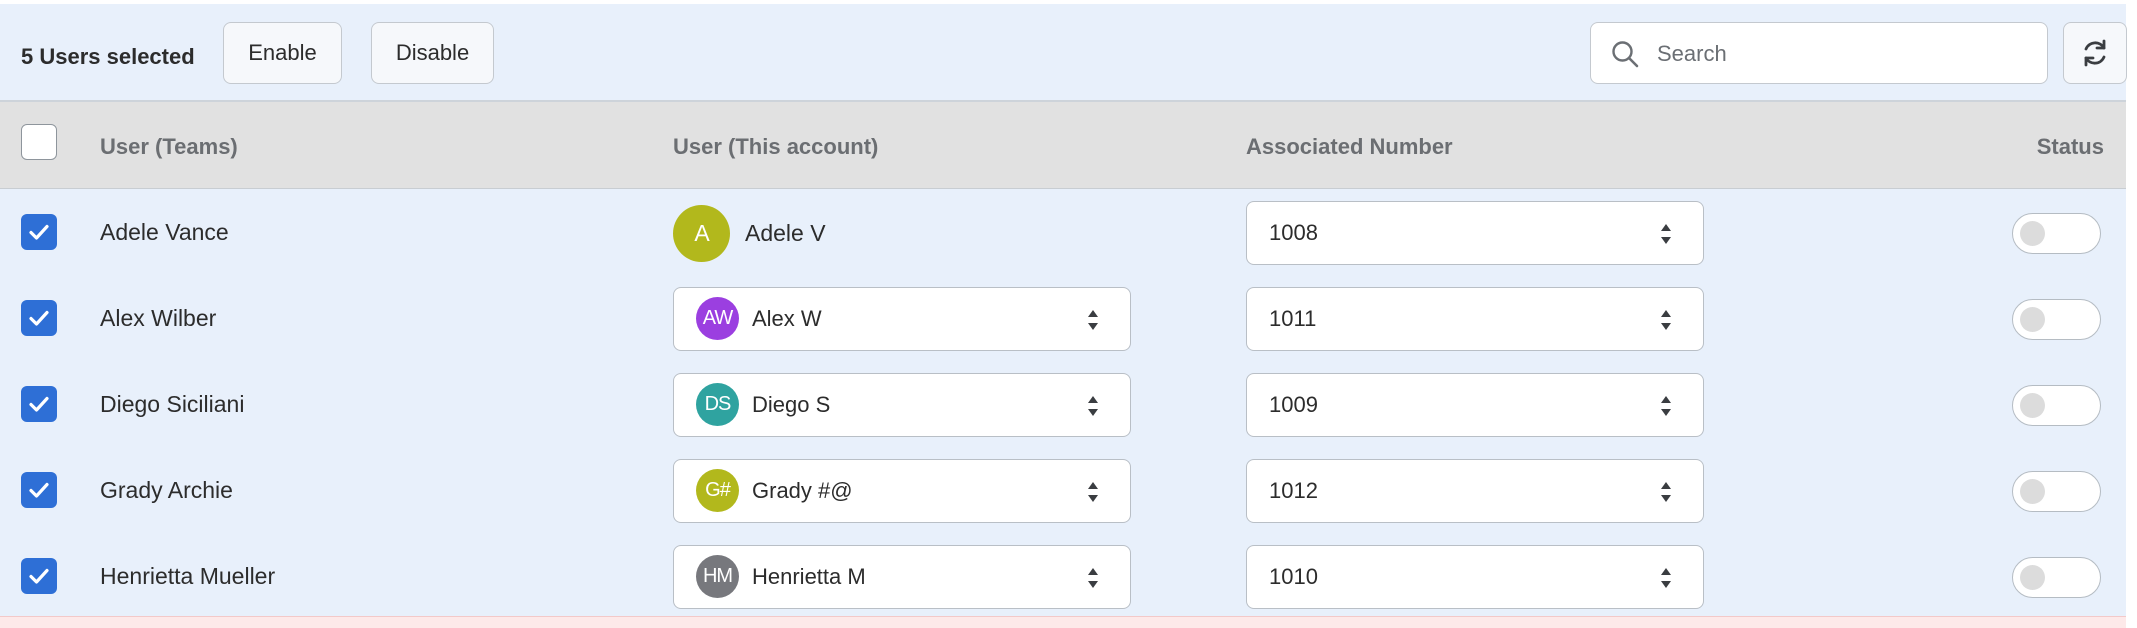  Describe the element at coordinates (2070, 147) in the screenshot. I see `column-header-status: Status` at that location.